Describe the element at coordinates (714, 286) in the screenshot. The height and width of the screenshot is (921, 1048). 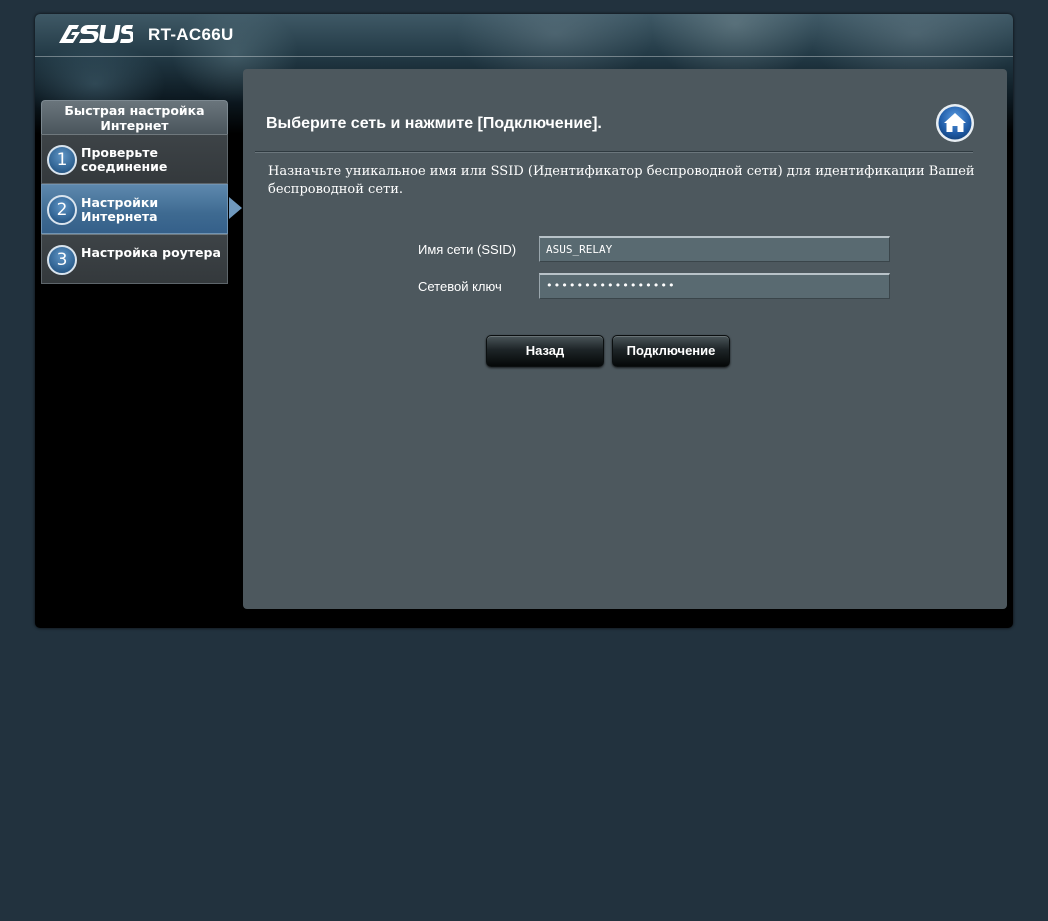
I see `network-key-input: •••••••••••••••••` at that location.